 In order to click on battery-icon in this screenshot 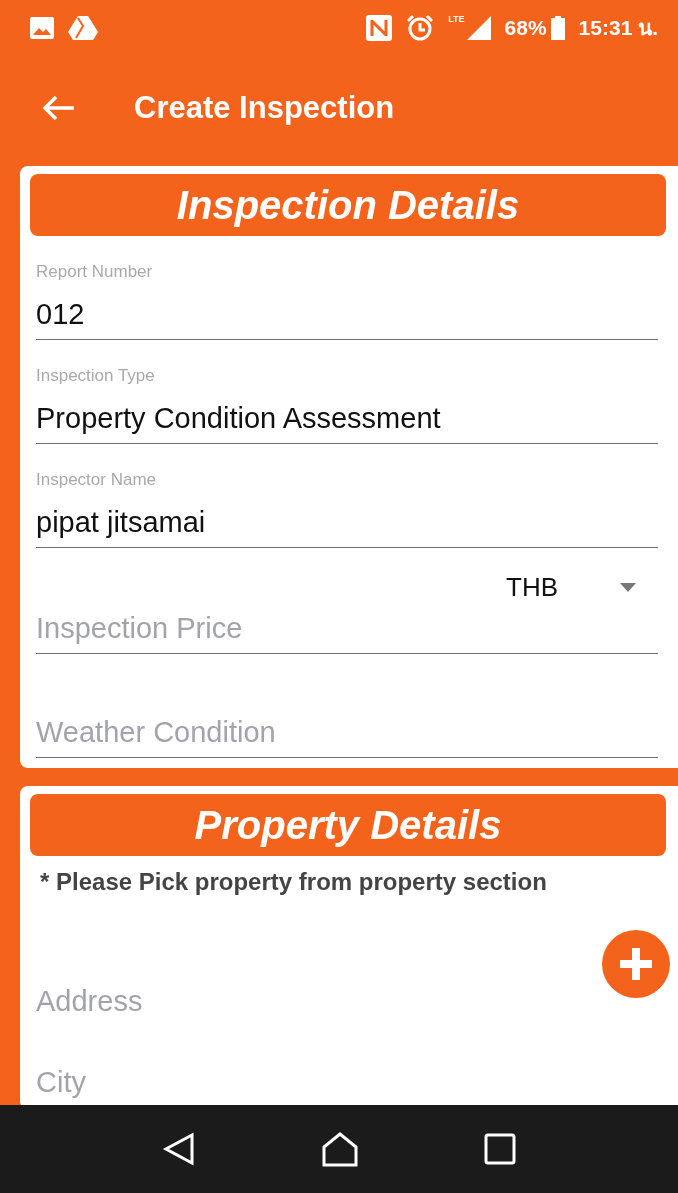, I will do `click(557, 27)`.